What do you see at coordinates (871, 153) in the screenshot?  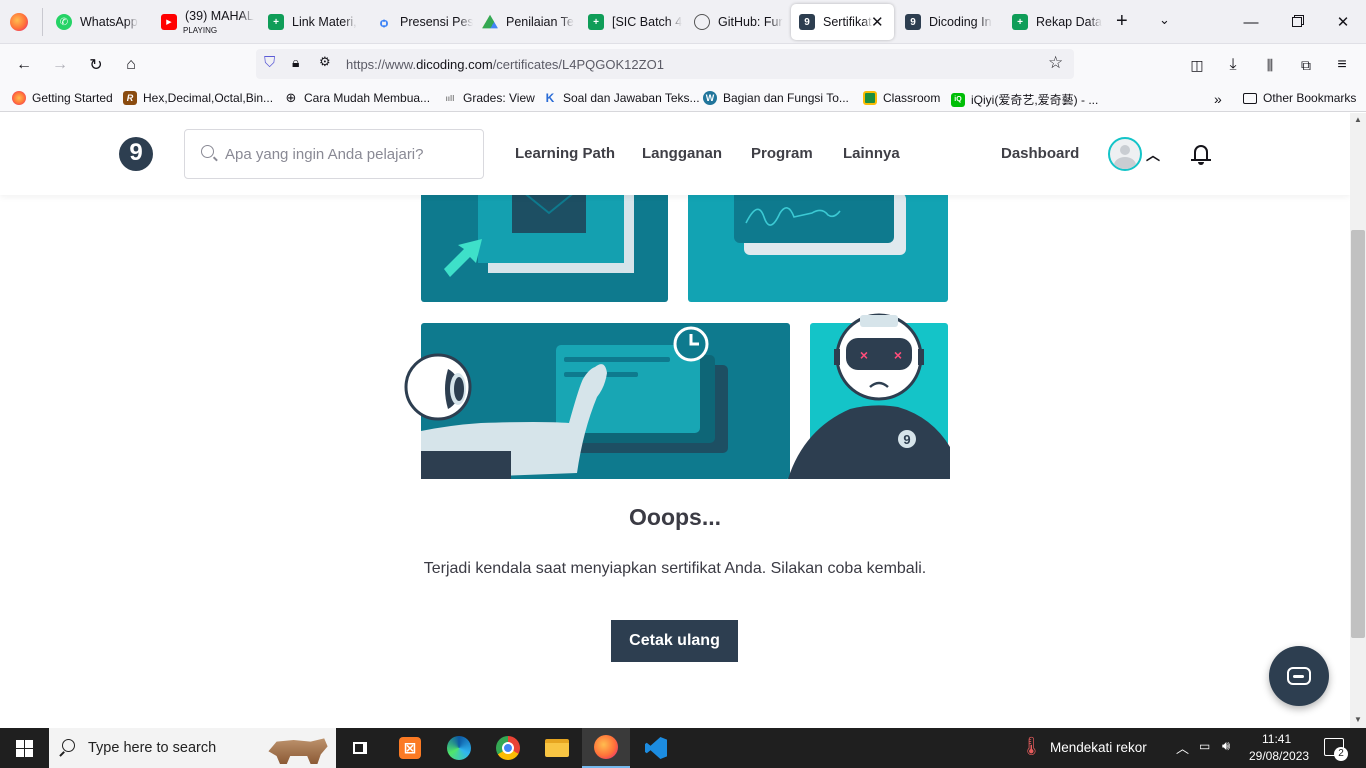 I see `menu-lainnya: Lainnya` at bounding box center [871, 153].